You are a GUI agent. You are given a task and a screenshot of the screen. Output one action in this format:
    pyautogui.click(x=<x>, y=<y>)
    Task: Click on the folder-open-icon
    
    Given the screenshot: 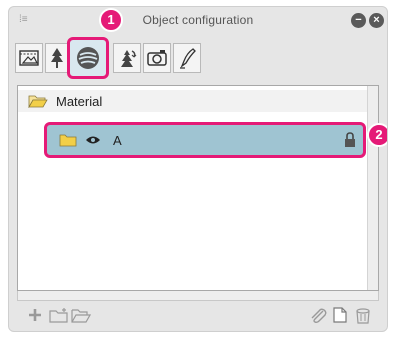 What is the action you would take?
    pyautogui.click(x=38, y=101)
    